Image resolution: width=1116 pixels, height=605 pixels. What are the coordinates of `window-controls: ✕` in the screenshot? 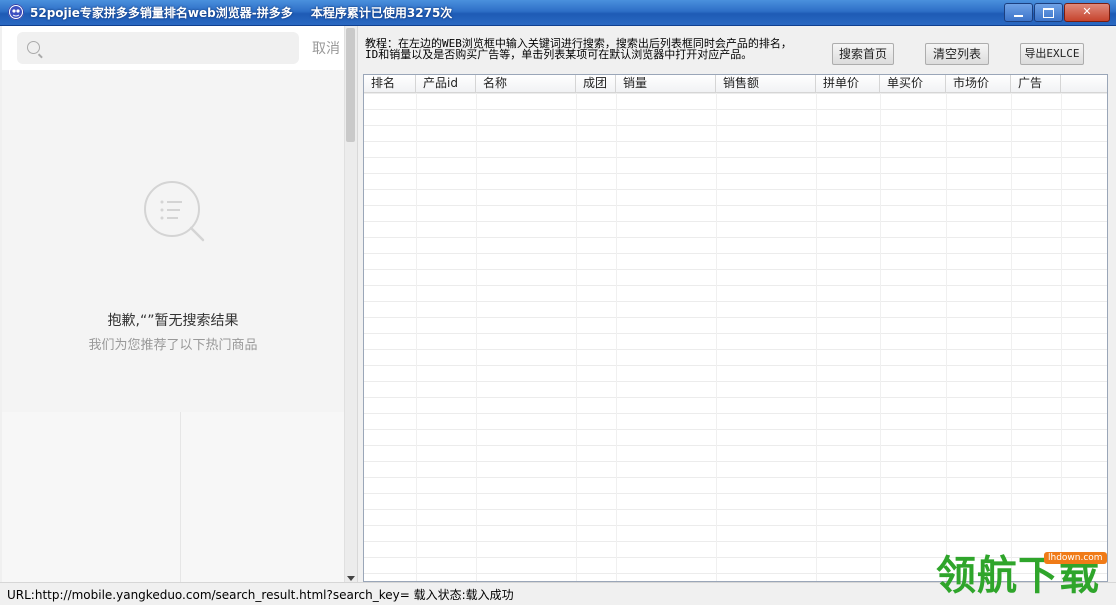 It's located at (1056, 12).